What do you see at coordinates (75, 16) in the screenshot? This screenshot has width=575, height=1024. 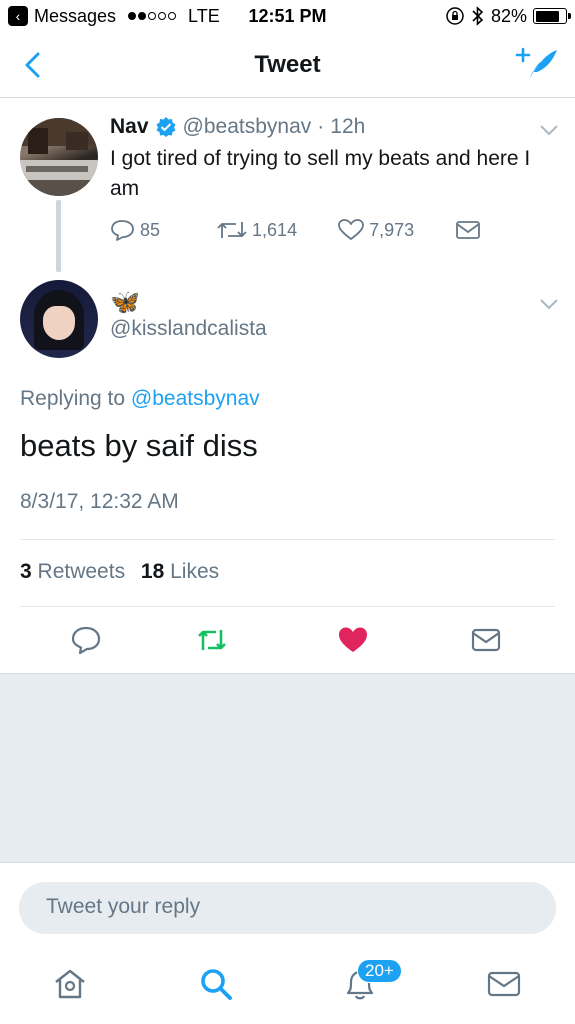 I see `back-app-label: Messages` at bounding box center [75, 16].